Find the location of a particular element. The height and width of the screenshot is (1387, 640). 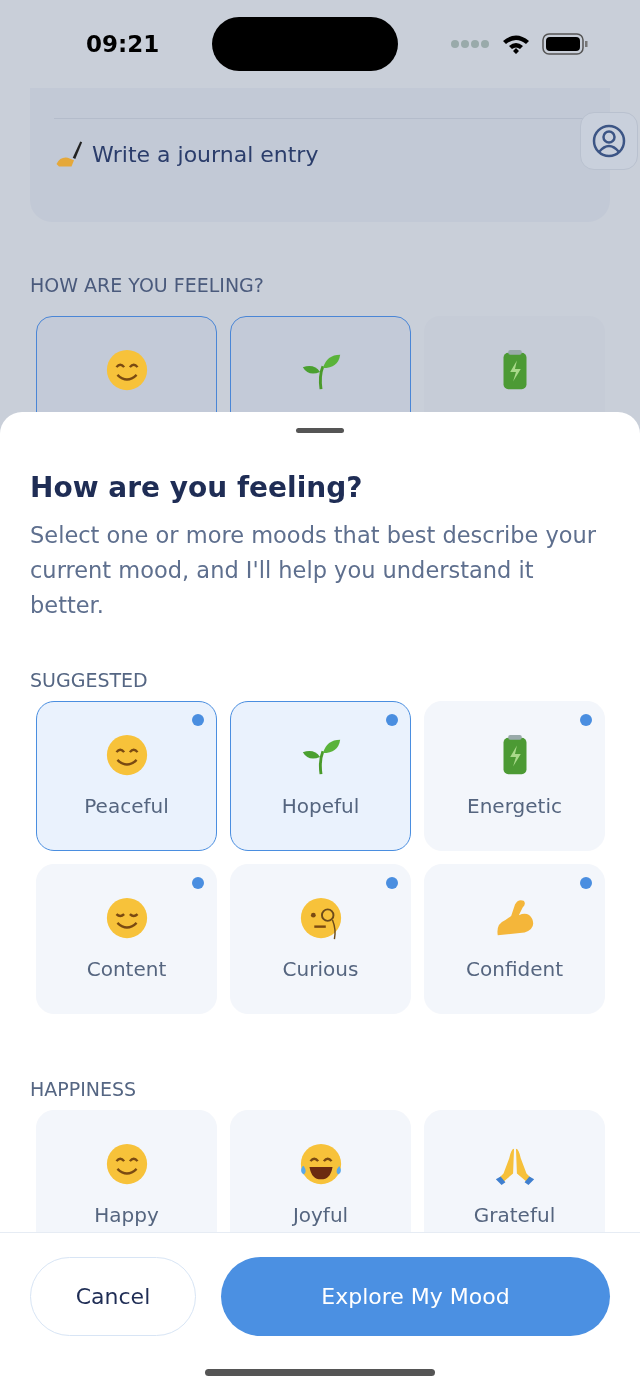

profile-icon is located at coordinates (609, 141).